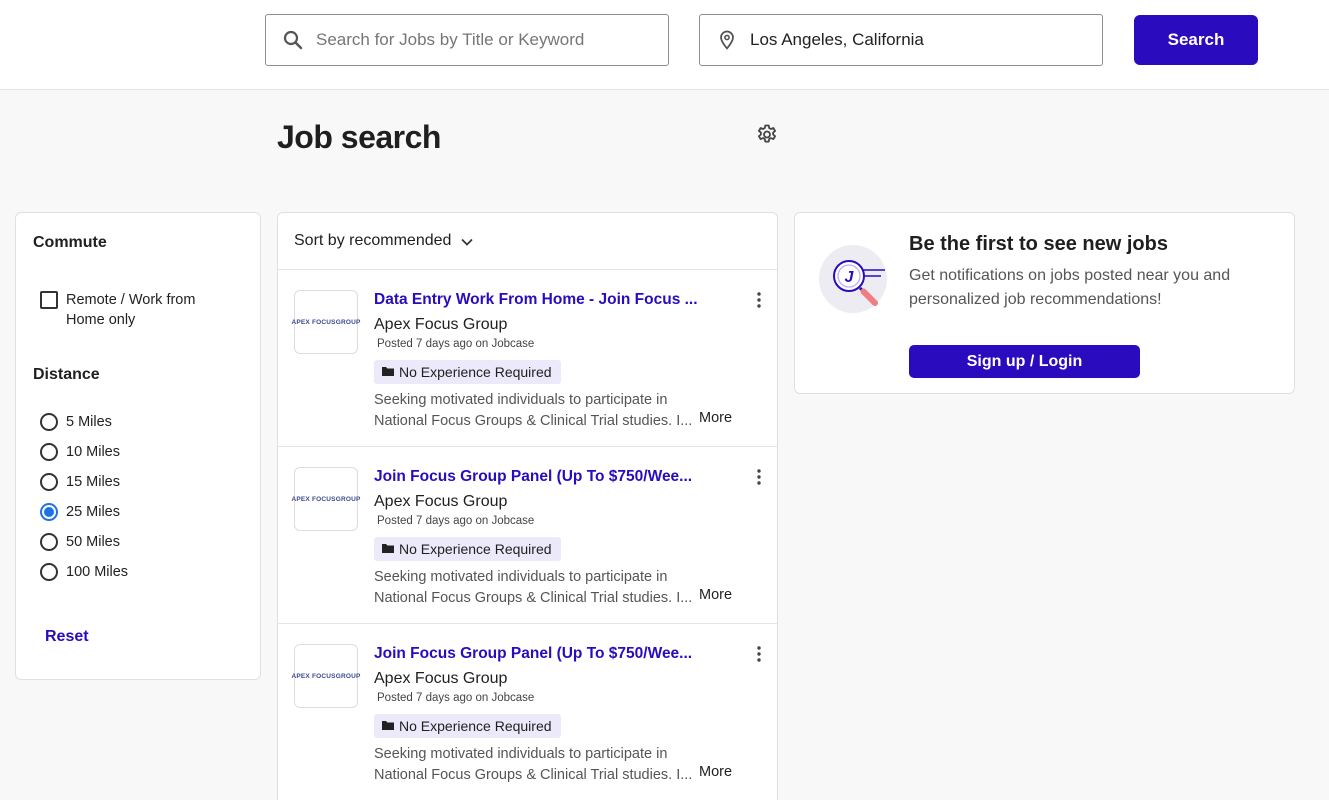 The width and height of the screenshot is (1329, 800). I want to click on illustration-letter: J, so click(850, 277).